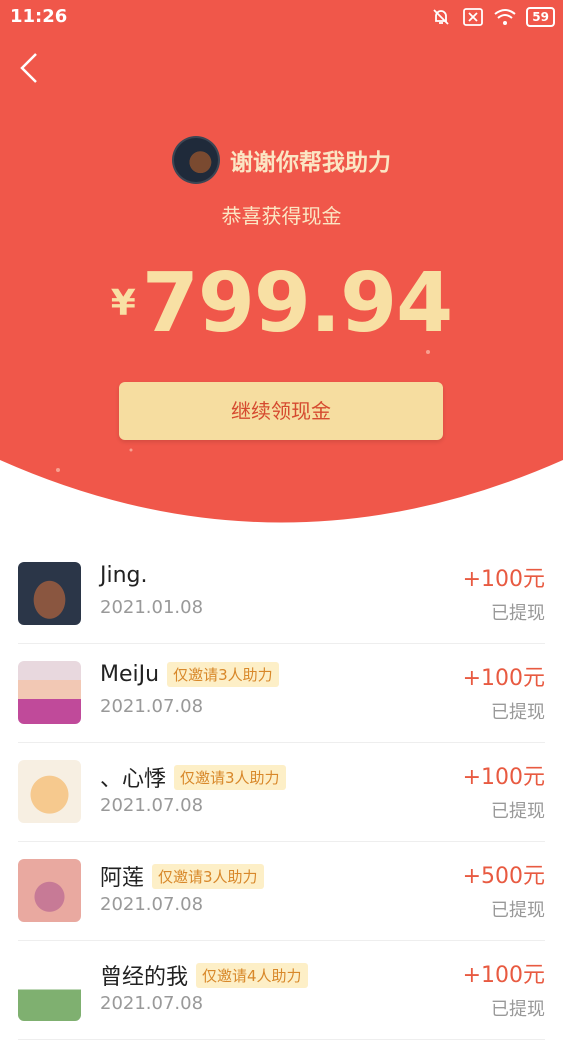  Describe the element at coordinates (281, 891) in the screenshot. I see `list-item: 阿莲 仅邀请3人助力 2021.07.08 +500元 已提现` at that location.